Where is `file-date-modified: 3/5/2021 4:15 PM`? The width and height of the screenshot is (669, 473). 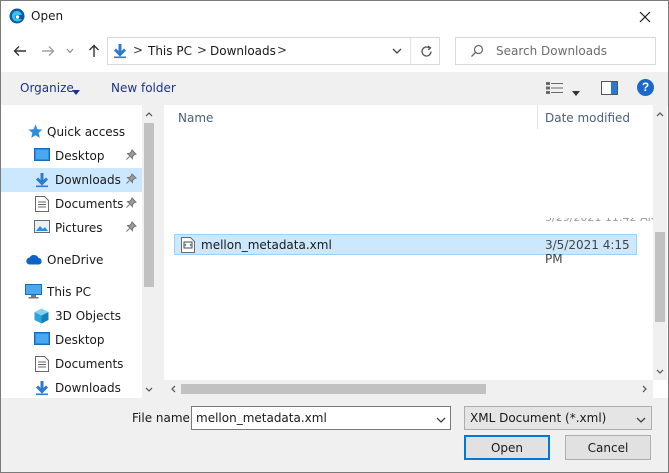 file-date-modified: 3/5/2021 4:15 PM is located at coordinates (587, 252).